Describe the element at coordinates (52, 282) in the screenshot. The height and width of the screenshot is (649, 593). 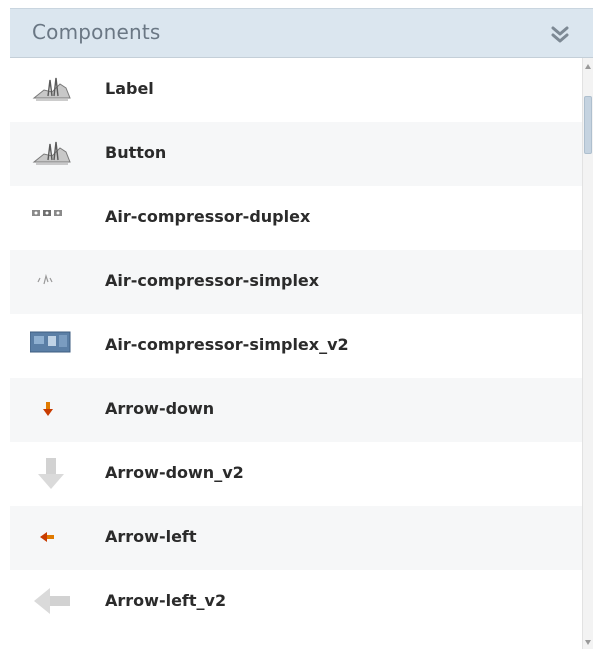
I see `air-compressor-simplex-icon` at that location.